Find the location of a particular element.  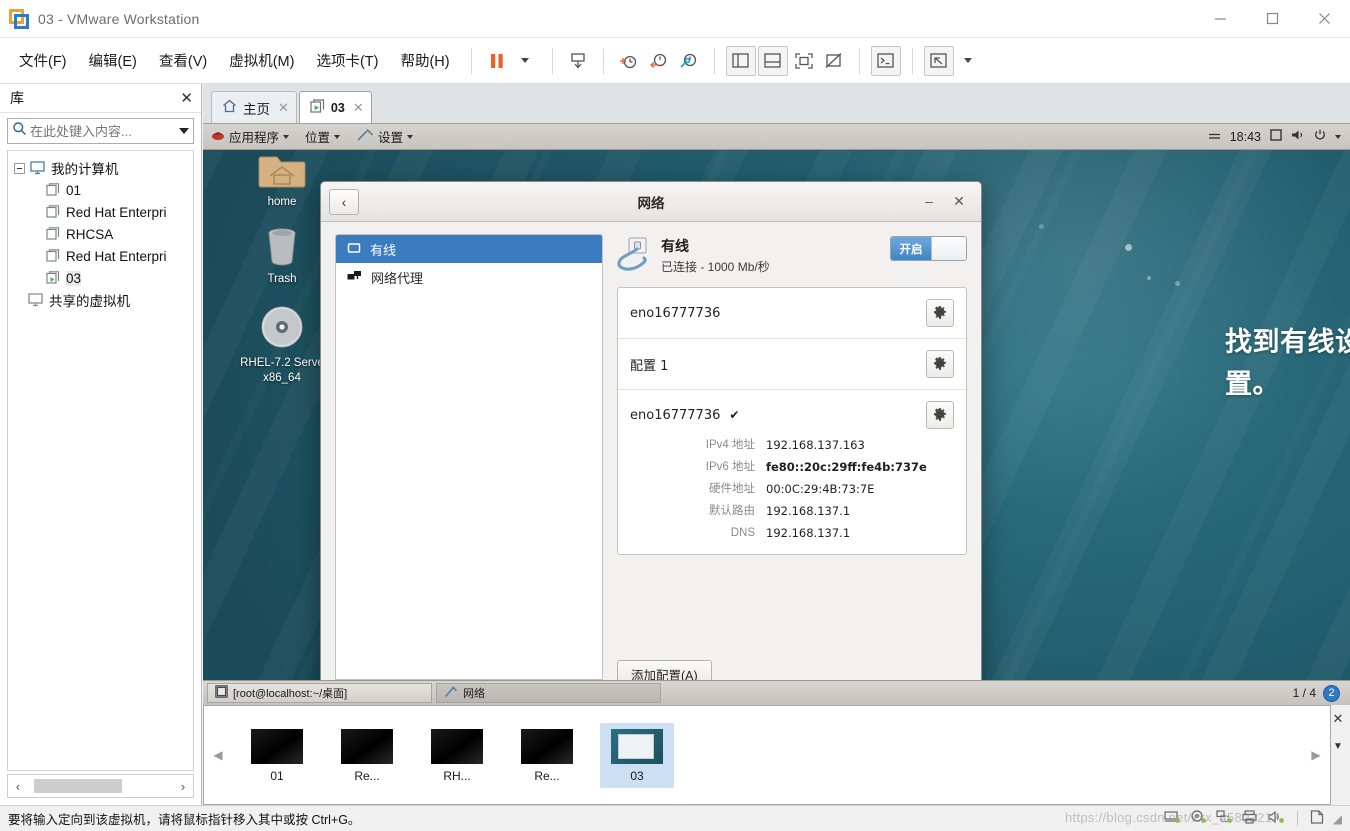

gnome-places-menu: 位置 is located at coordinates (322, 136).